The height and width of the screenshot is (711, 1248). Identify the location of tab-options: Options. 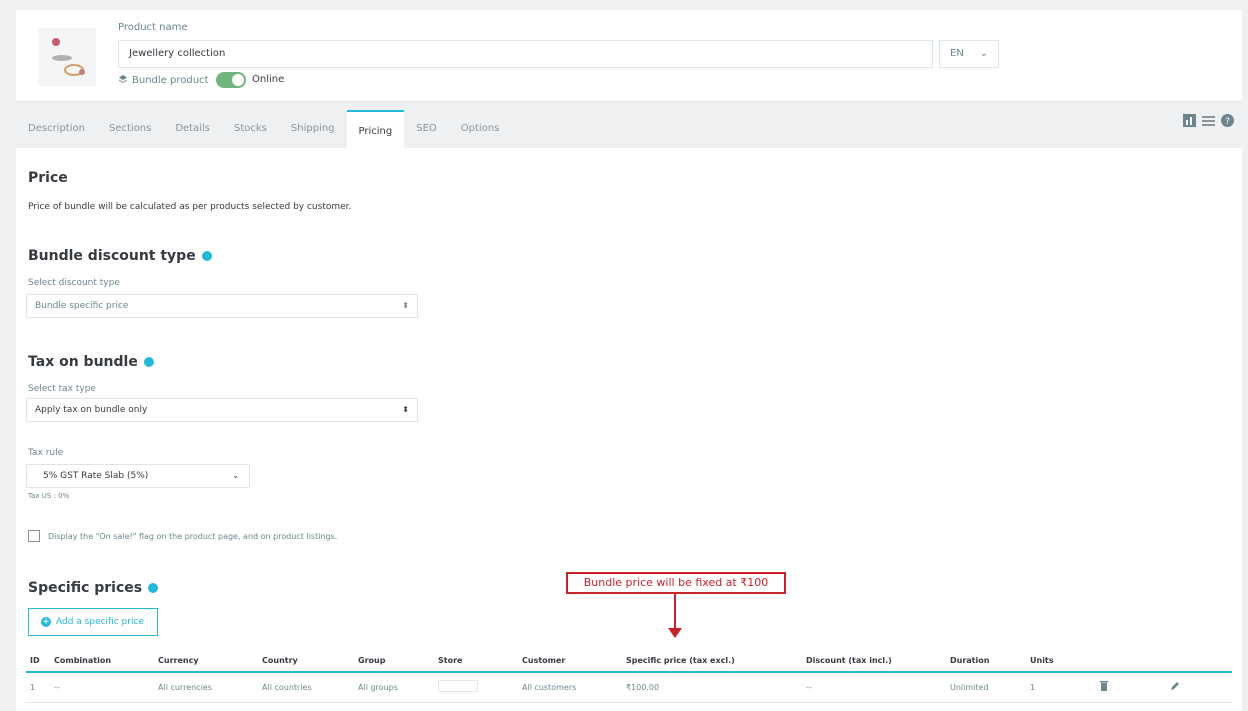
(480, 129).